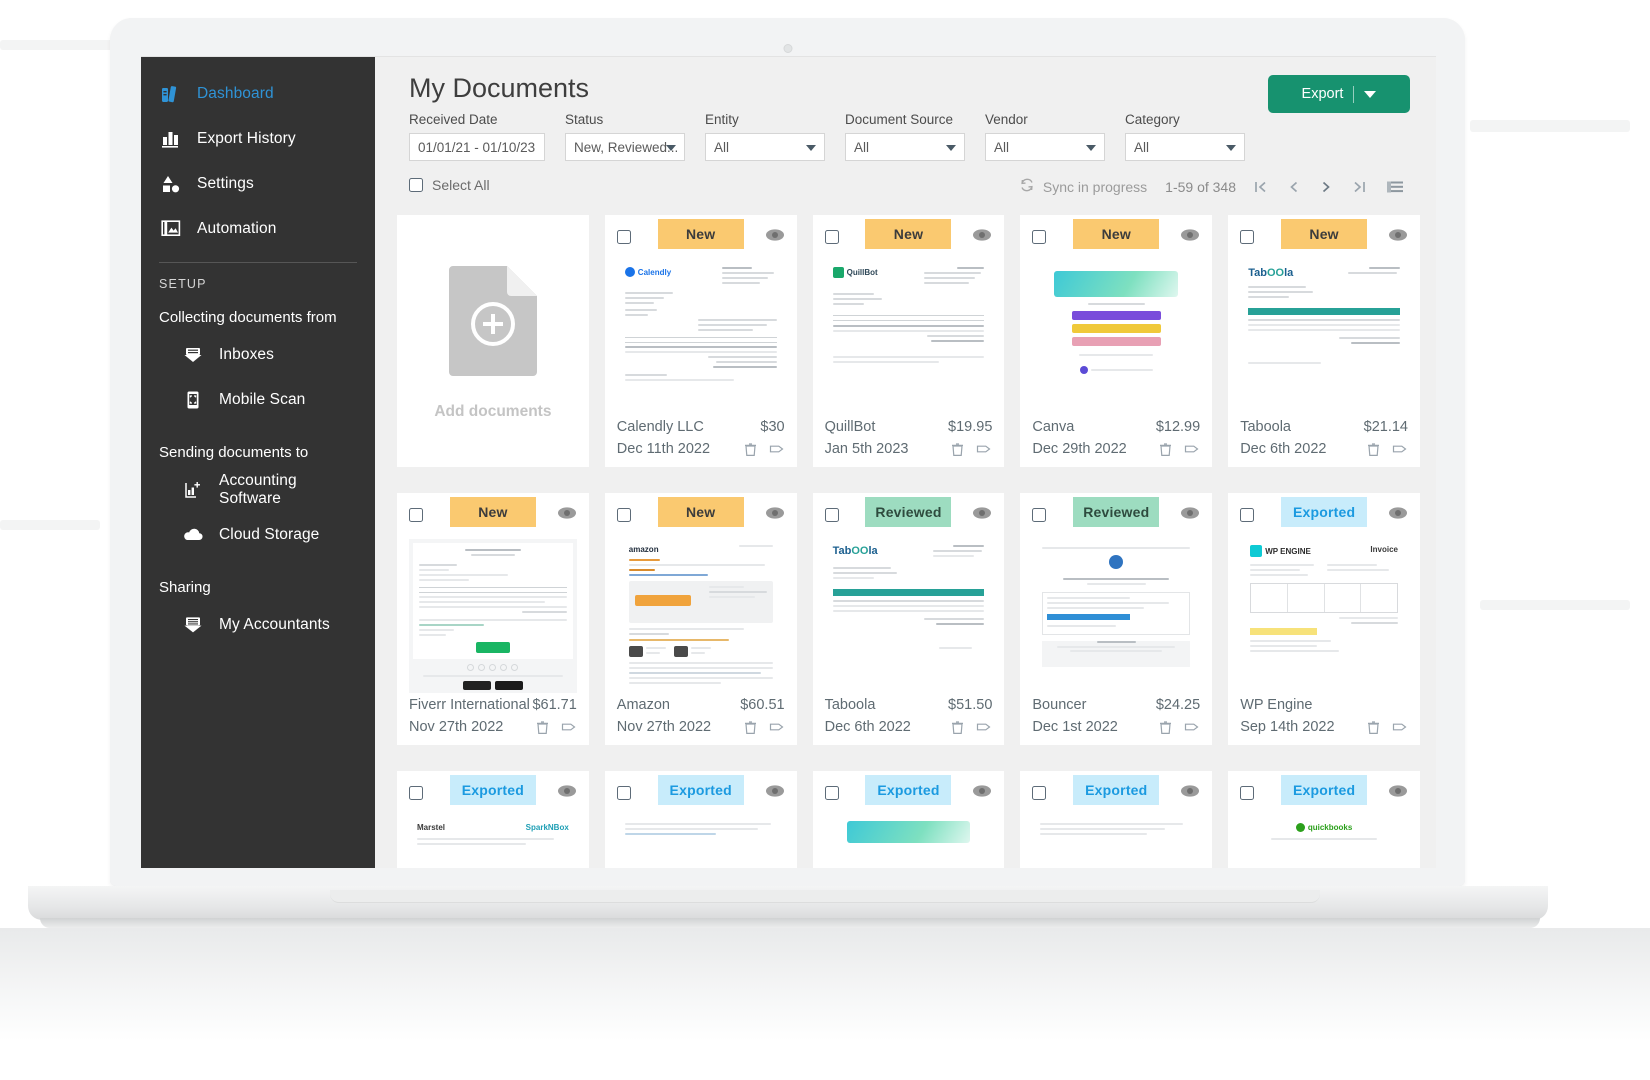 This screenshot has height=1080, width=1650. I want to click on document-card: New TabOOla Taboola $21.14 Dec 6th 2022, so click(1324, 341).